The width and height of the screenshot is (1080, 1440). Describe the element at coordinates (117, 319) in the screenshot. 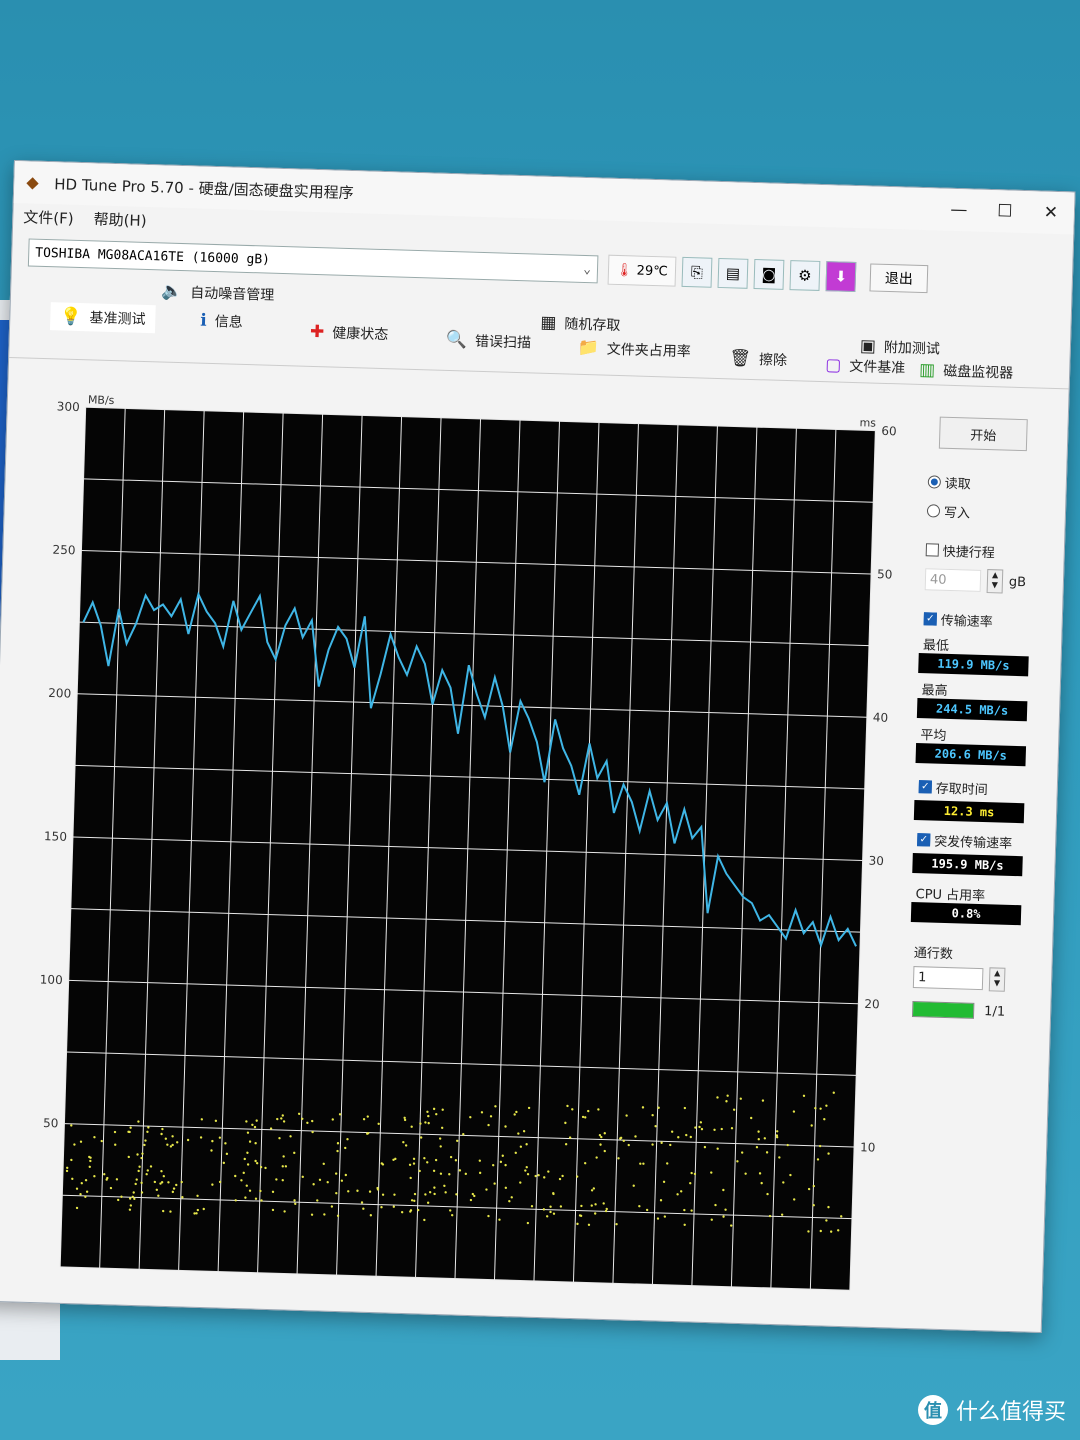

I see `tab-label: 基准测试` at that location.